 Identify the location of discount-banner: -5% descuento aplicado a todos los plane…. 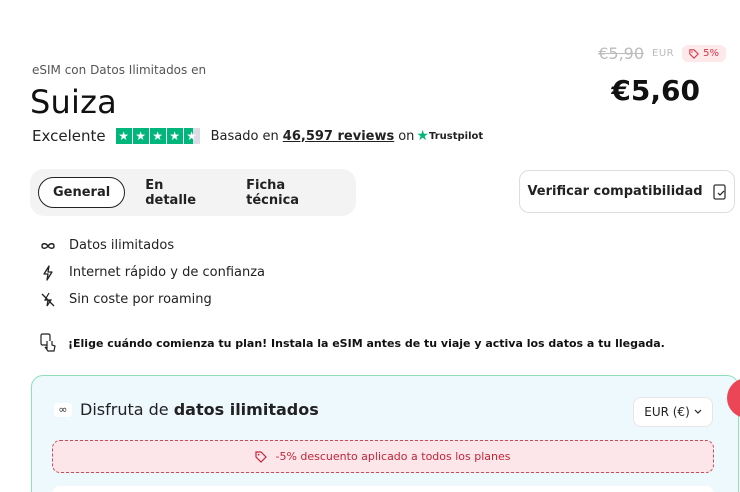
(383, 456).